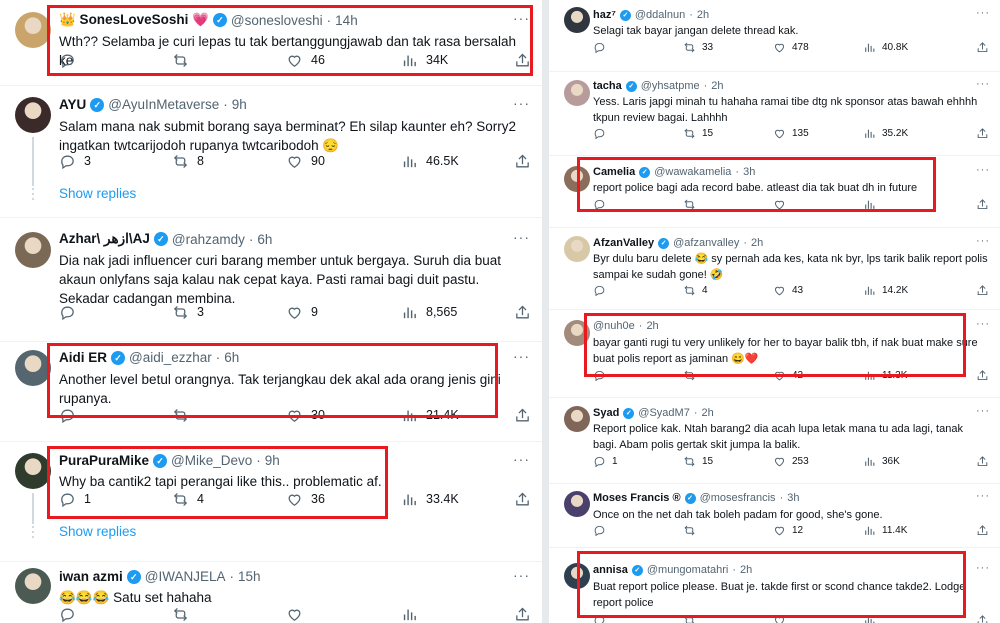 Image resolution: width=1000 pixels, height=623 pixels. I want to click on retweet-button: 3, so click(188, 312).